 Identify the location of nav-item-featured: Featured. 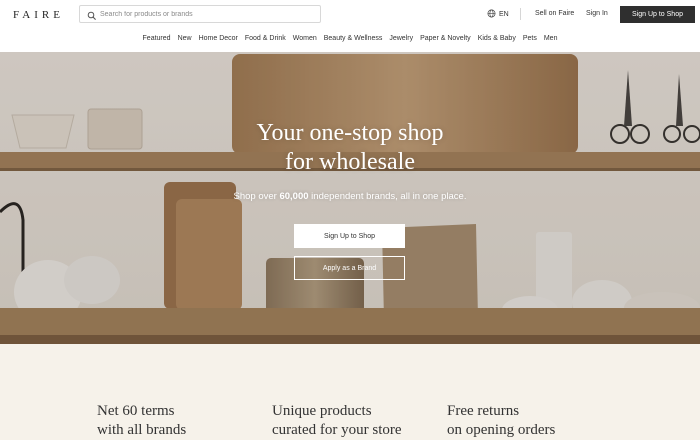
(157, 38).